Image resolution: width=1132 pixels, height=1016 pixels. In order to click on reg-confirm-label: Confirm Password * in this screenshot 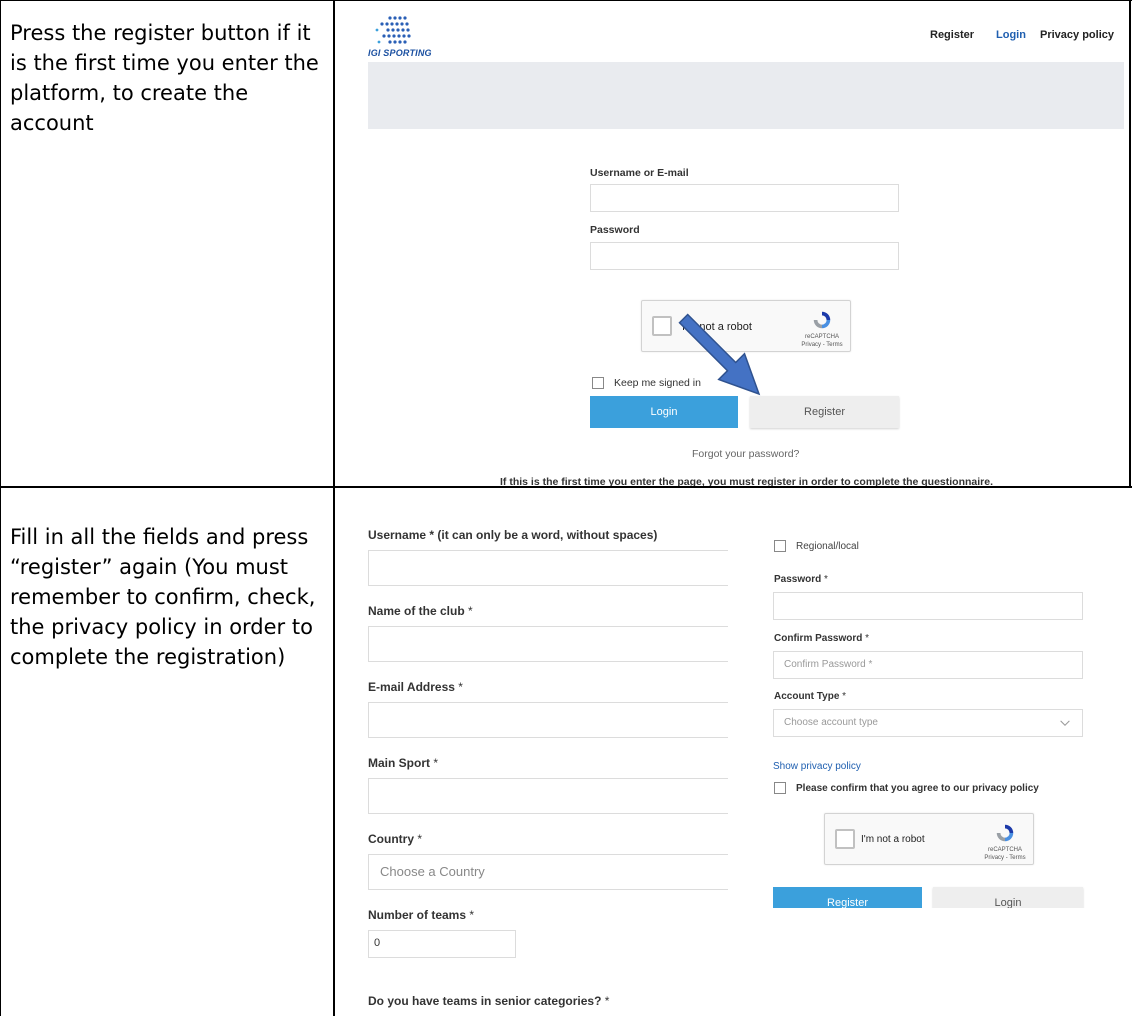, I will do `click(822, 638)`.